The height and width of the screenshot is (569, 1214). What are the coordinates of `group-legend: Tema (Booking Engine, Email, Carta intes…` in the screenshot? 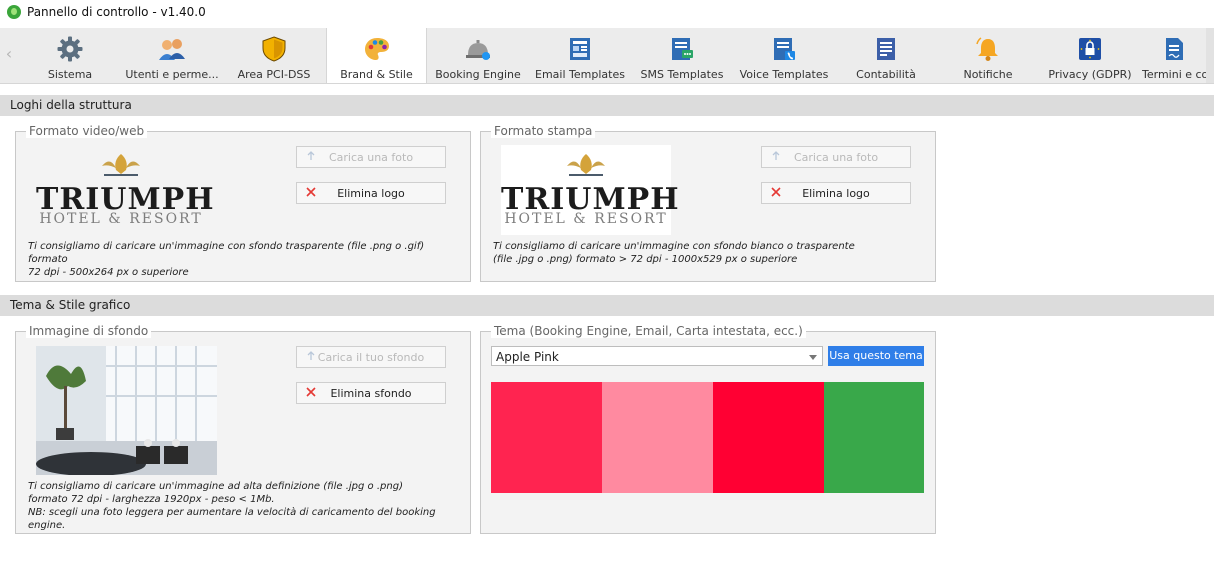 It's located at (648, 331).